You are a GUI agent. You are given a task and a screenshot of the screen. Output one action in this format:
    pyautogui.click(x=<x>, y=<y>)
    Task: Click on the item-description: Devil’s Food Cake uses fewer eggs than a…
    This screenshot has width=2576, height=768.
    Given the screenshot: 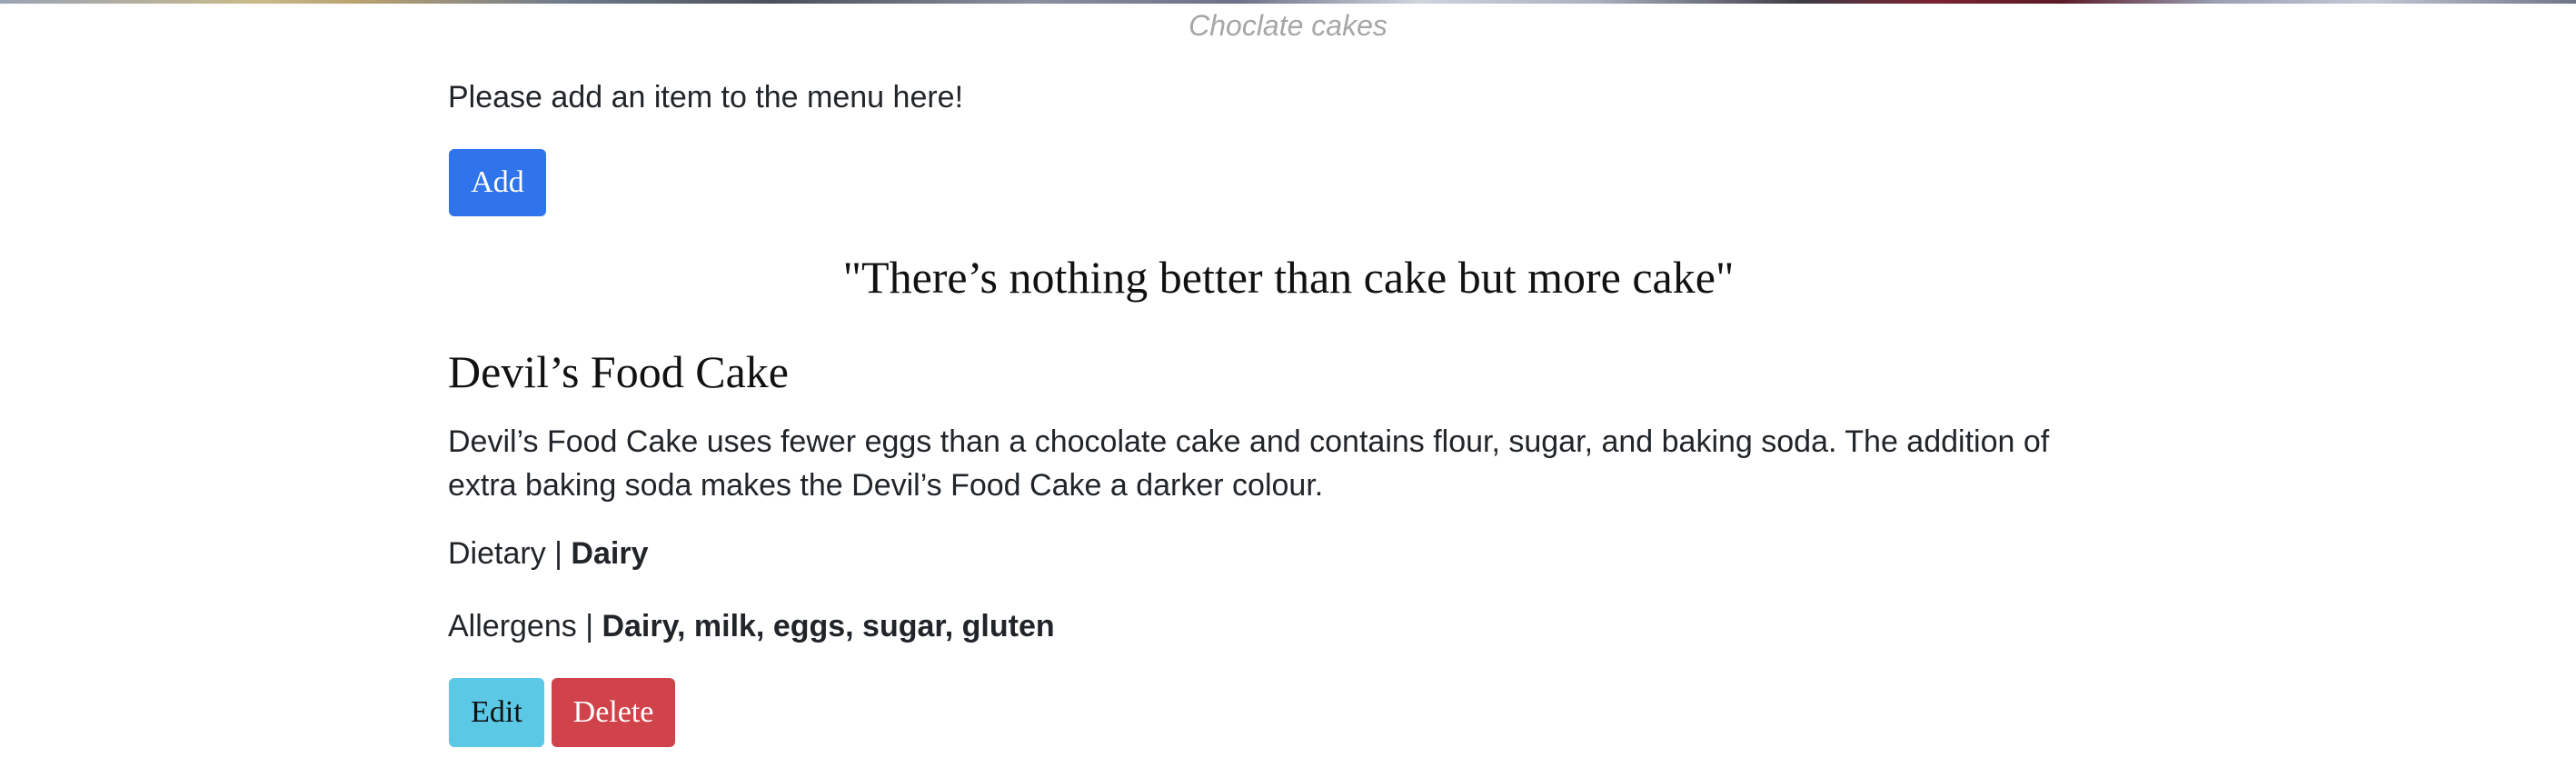 What is the action you would take?
    pyautogui.click(x=1249, y=464)
    